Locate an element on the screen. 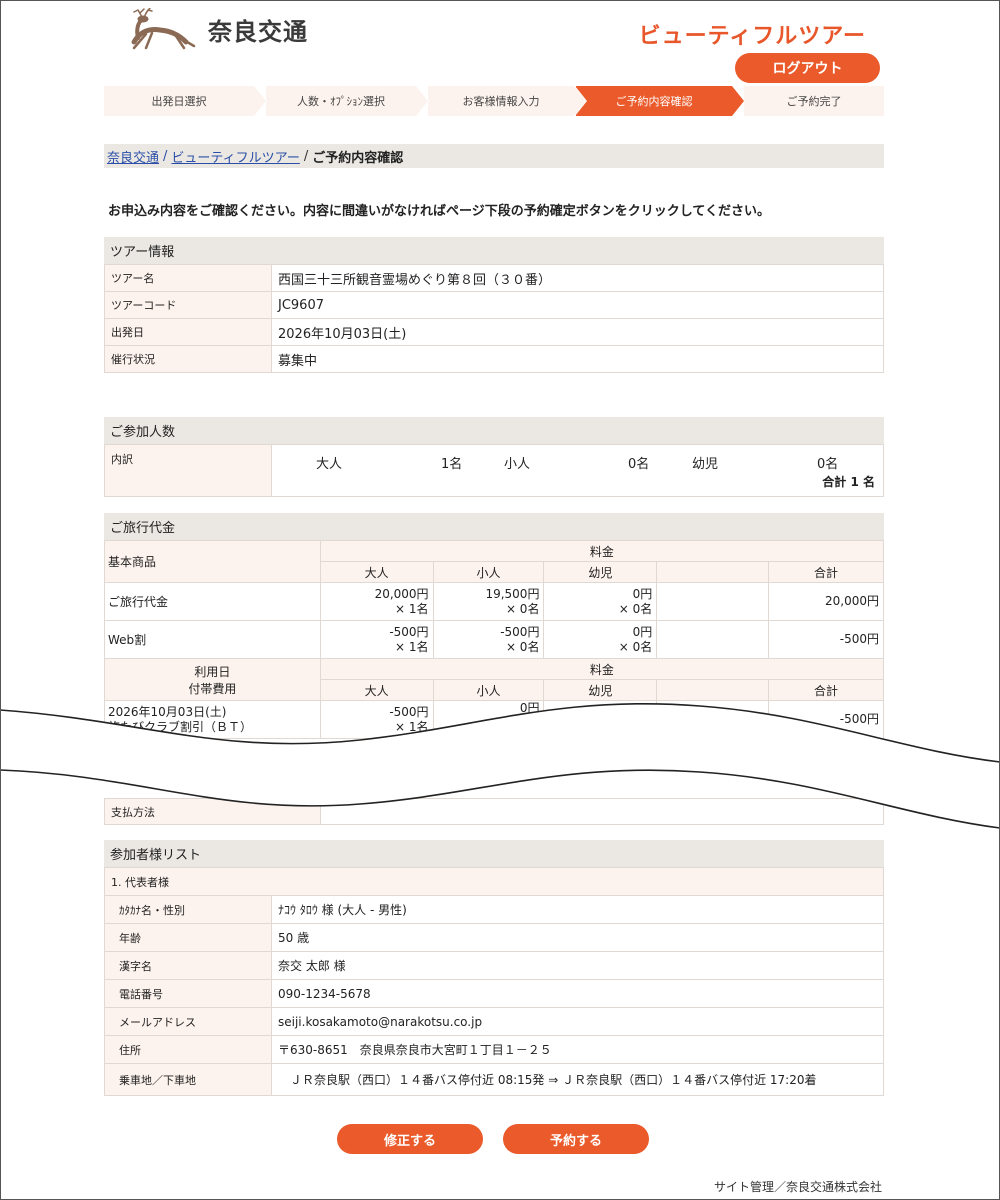 This screenshot has height=1200, width=1000. row-label: 漢字名 is located at coordinates (188, 965).